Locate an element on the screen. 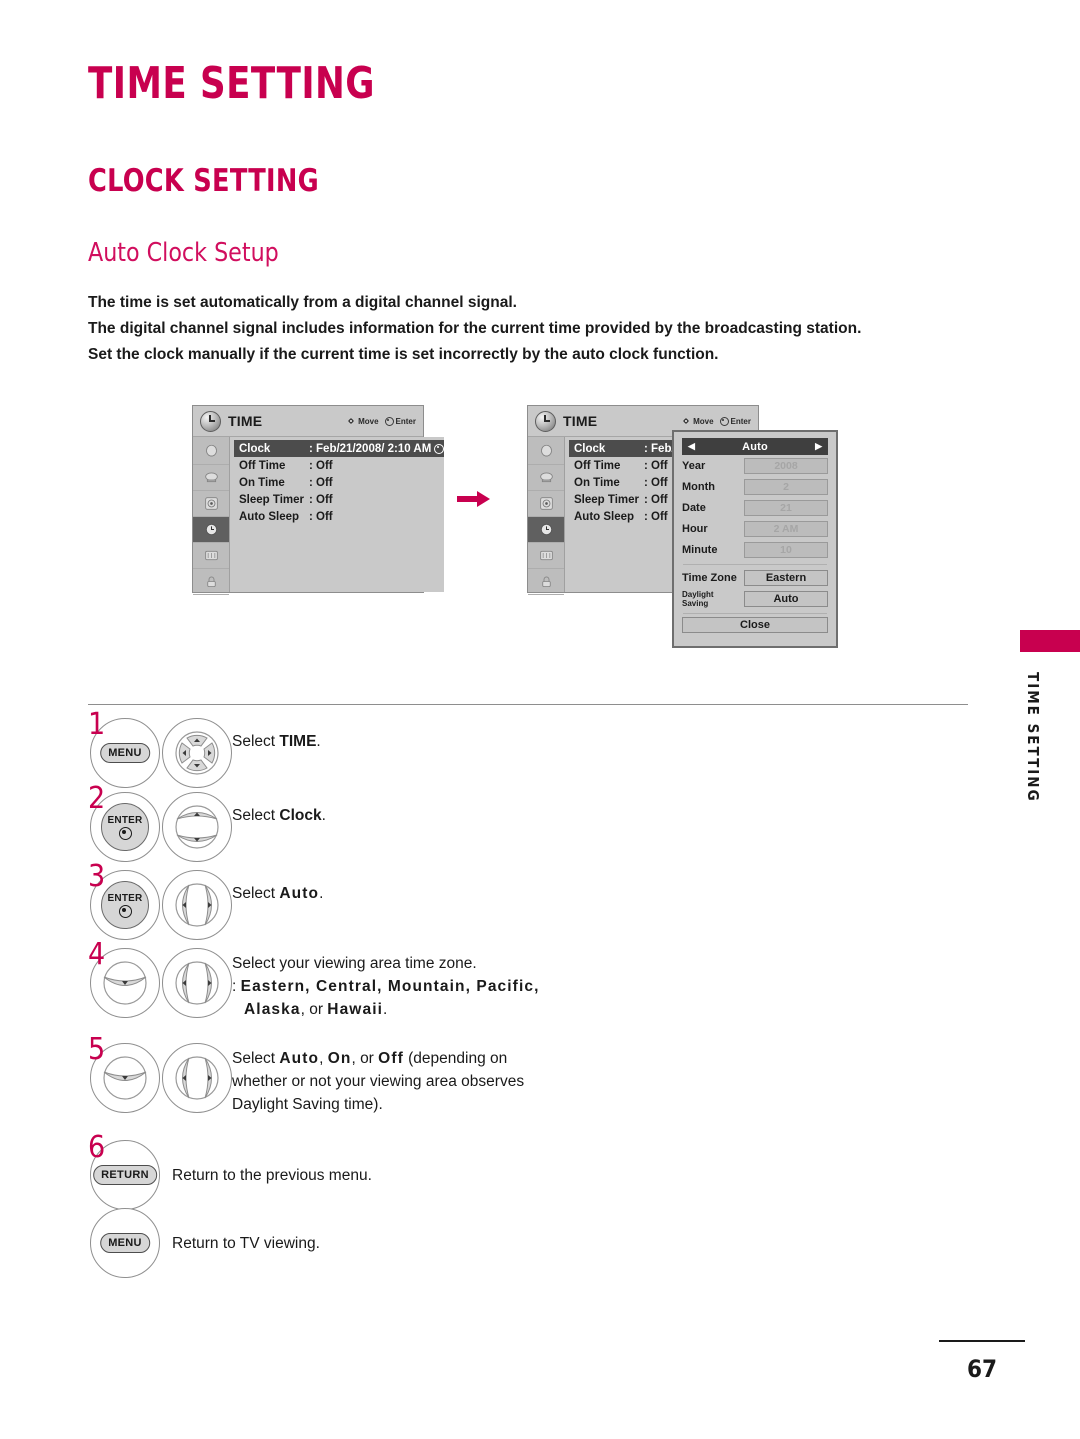 Image resolution: width=1080 pixels, height=1439 pixels. divider is located at coordinates (755, 564).